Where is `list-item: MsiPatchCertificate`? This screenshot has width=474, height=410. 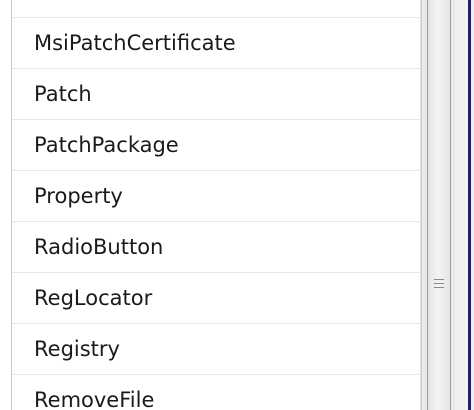 list-item: MsiPatchCertificate is located at coordinates (216, 43).